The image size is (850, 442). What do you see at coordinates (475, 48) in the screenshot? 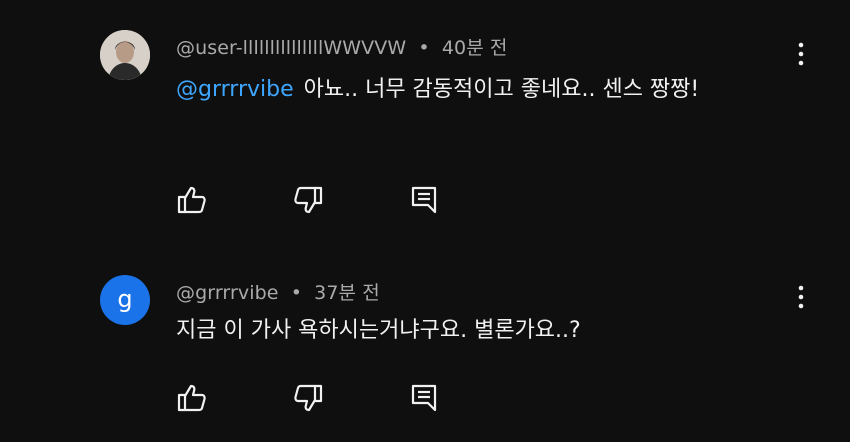
I see `comment-time: 40분 전` at bounding box center [475, 48].